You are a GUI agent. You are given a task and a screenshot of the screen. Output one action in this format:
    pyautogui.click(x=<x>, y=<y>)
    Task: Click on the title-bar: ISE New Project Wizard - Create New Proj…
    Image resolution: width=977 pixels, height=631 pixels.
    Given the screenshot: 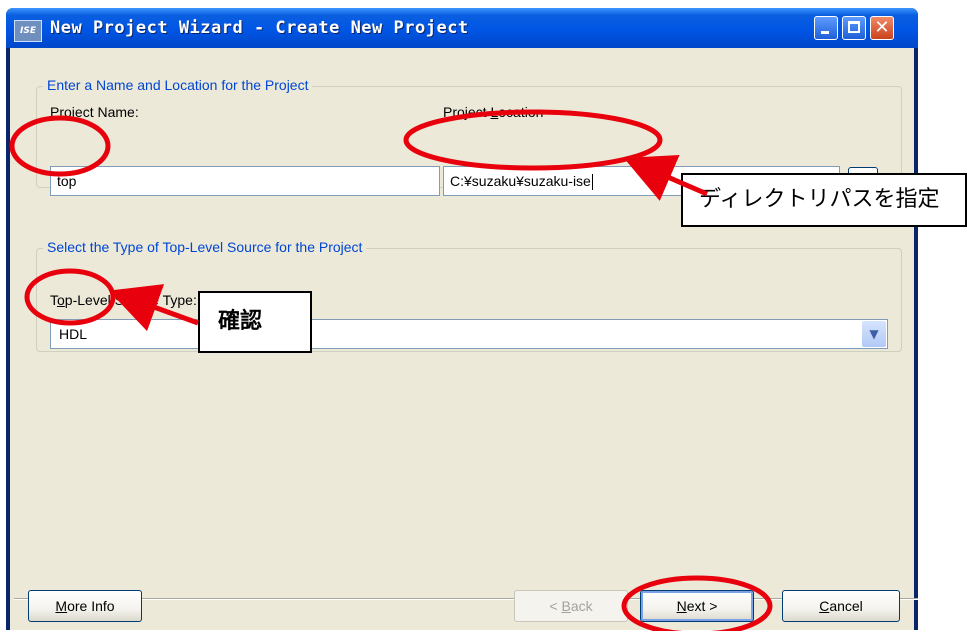 What is the action you would take?
    pyautogui.click(x=462, y=28)
    